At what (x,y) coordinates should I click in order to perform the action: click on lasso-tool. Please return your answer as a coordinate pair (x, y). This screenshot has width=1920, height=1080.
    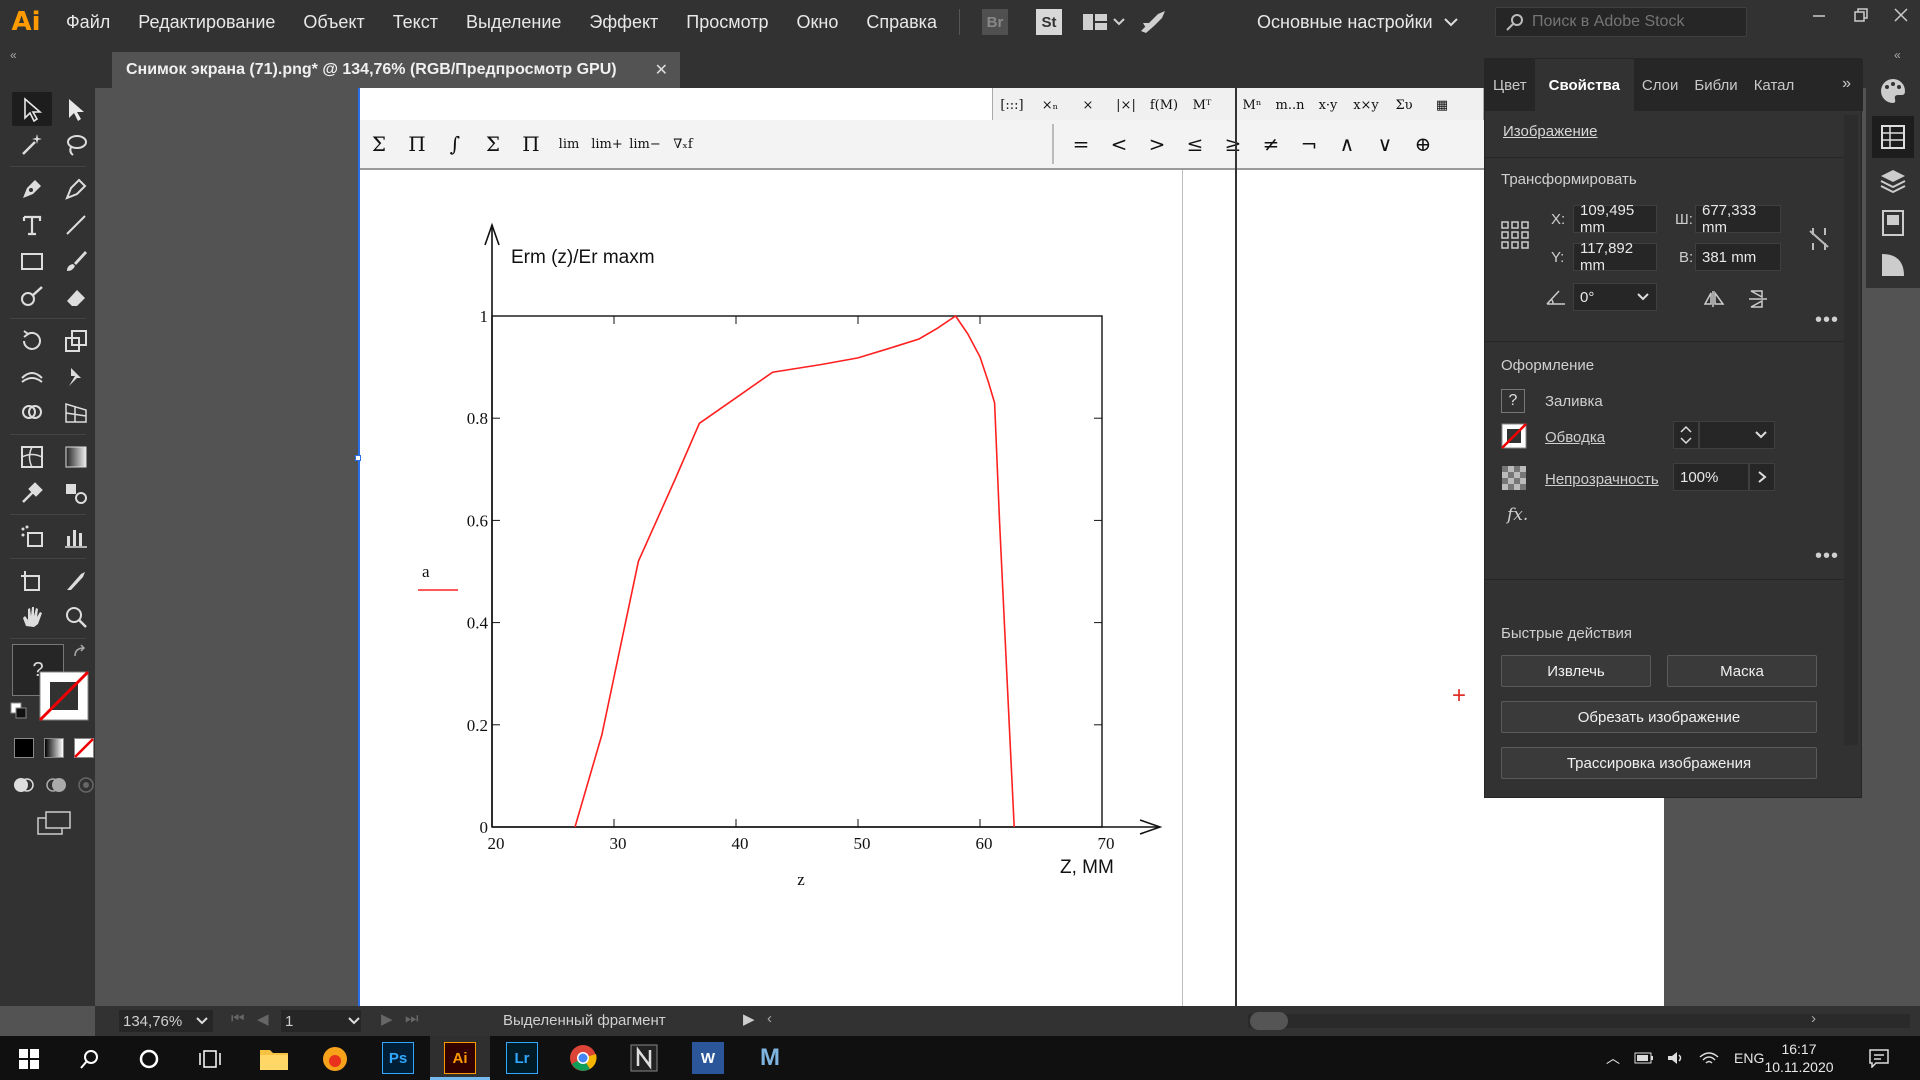
    Looking at the image, I should click on (76, 145).